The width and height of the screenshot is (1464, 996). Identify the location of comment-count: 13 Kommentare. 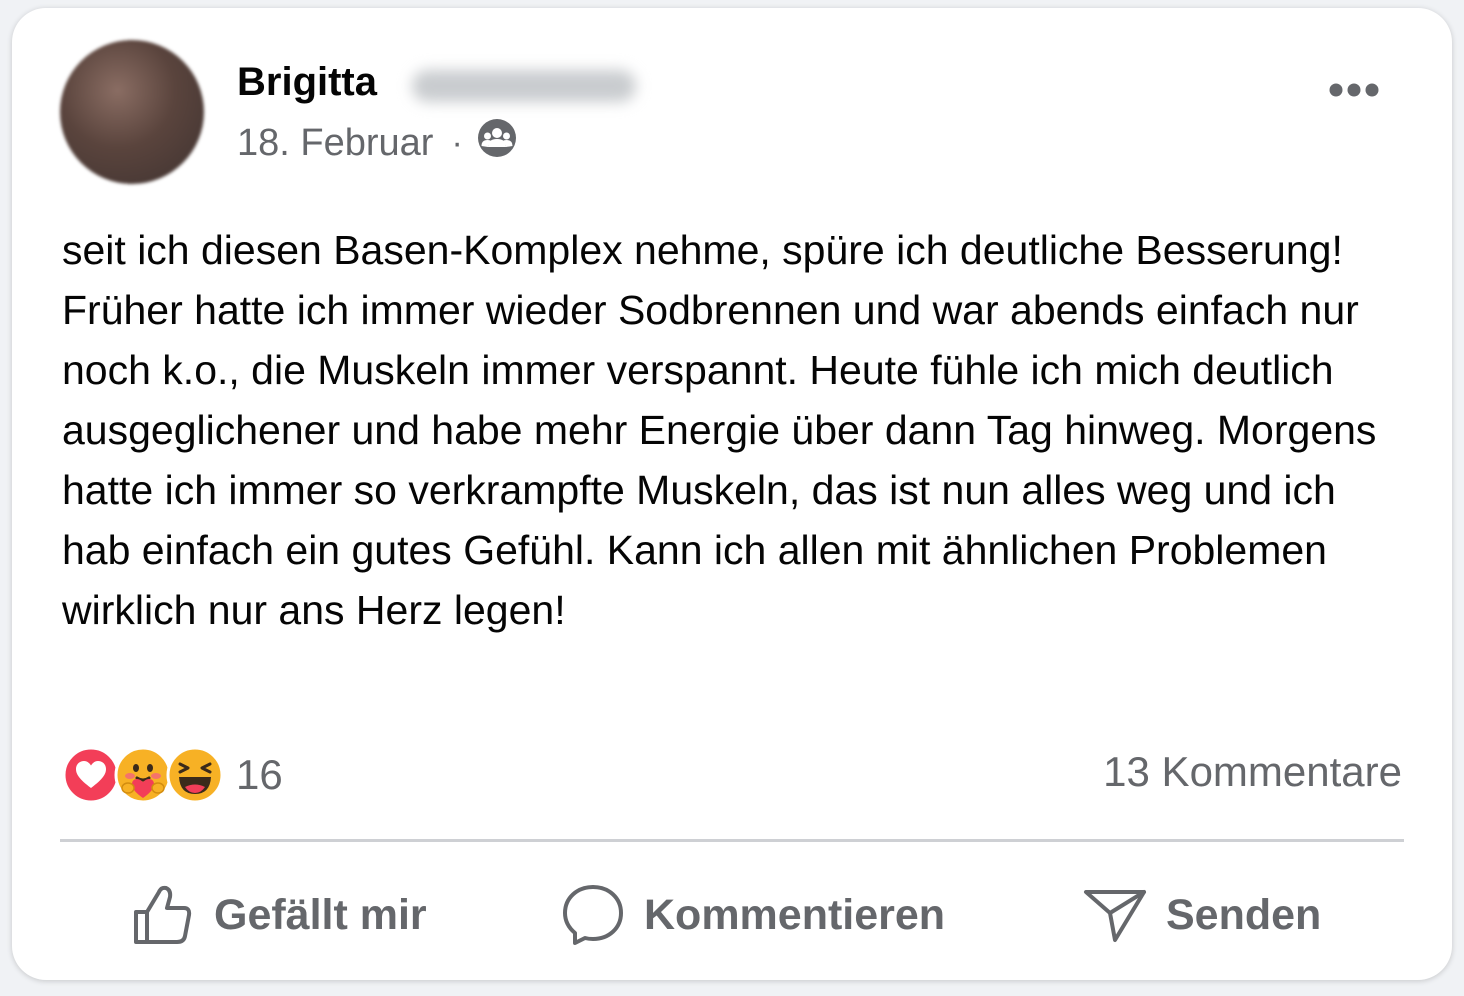
(1252, 772).